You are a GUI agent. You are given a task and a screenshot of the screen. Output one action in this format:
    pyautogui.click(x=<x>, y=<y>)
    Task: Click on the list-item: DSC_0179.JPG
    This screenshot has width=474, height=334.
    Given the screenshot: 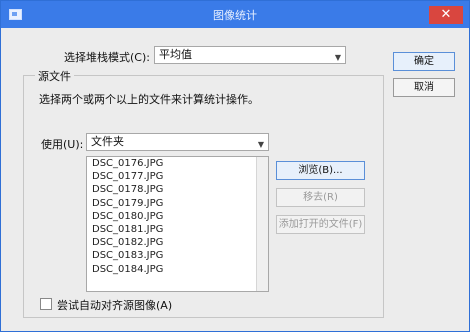 What is the action you would take?
    pyautogui.click(x=177, y=203)
    